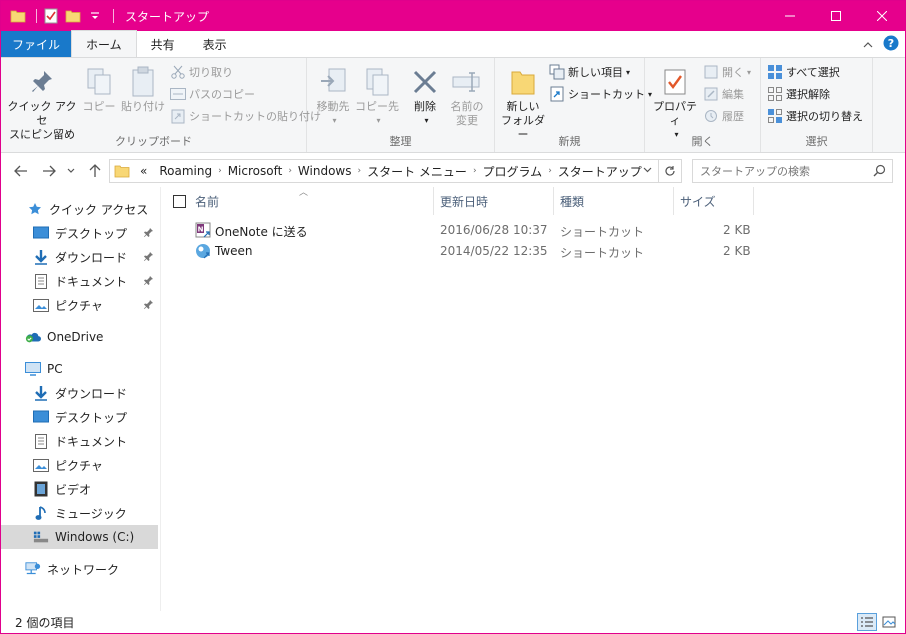 This screenshot has width=906, height=634. What do you see at coordinates (889, 622) in the screenshot?
I see `large-icons-view-button` at bounding box center [889, 622].